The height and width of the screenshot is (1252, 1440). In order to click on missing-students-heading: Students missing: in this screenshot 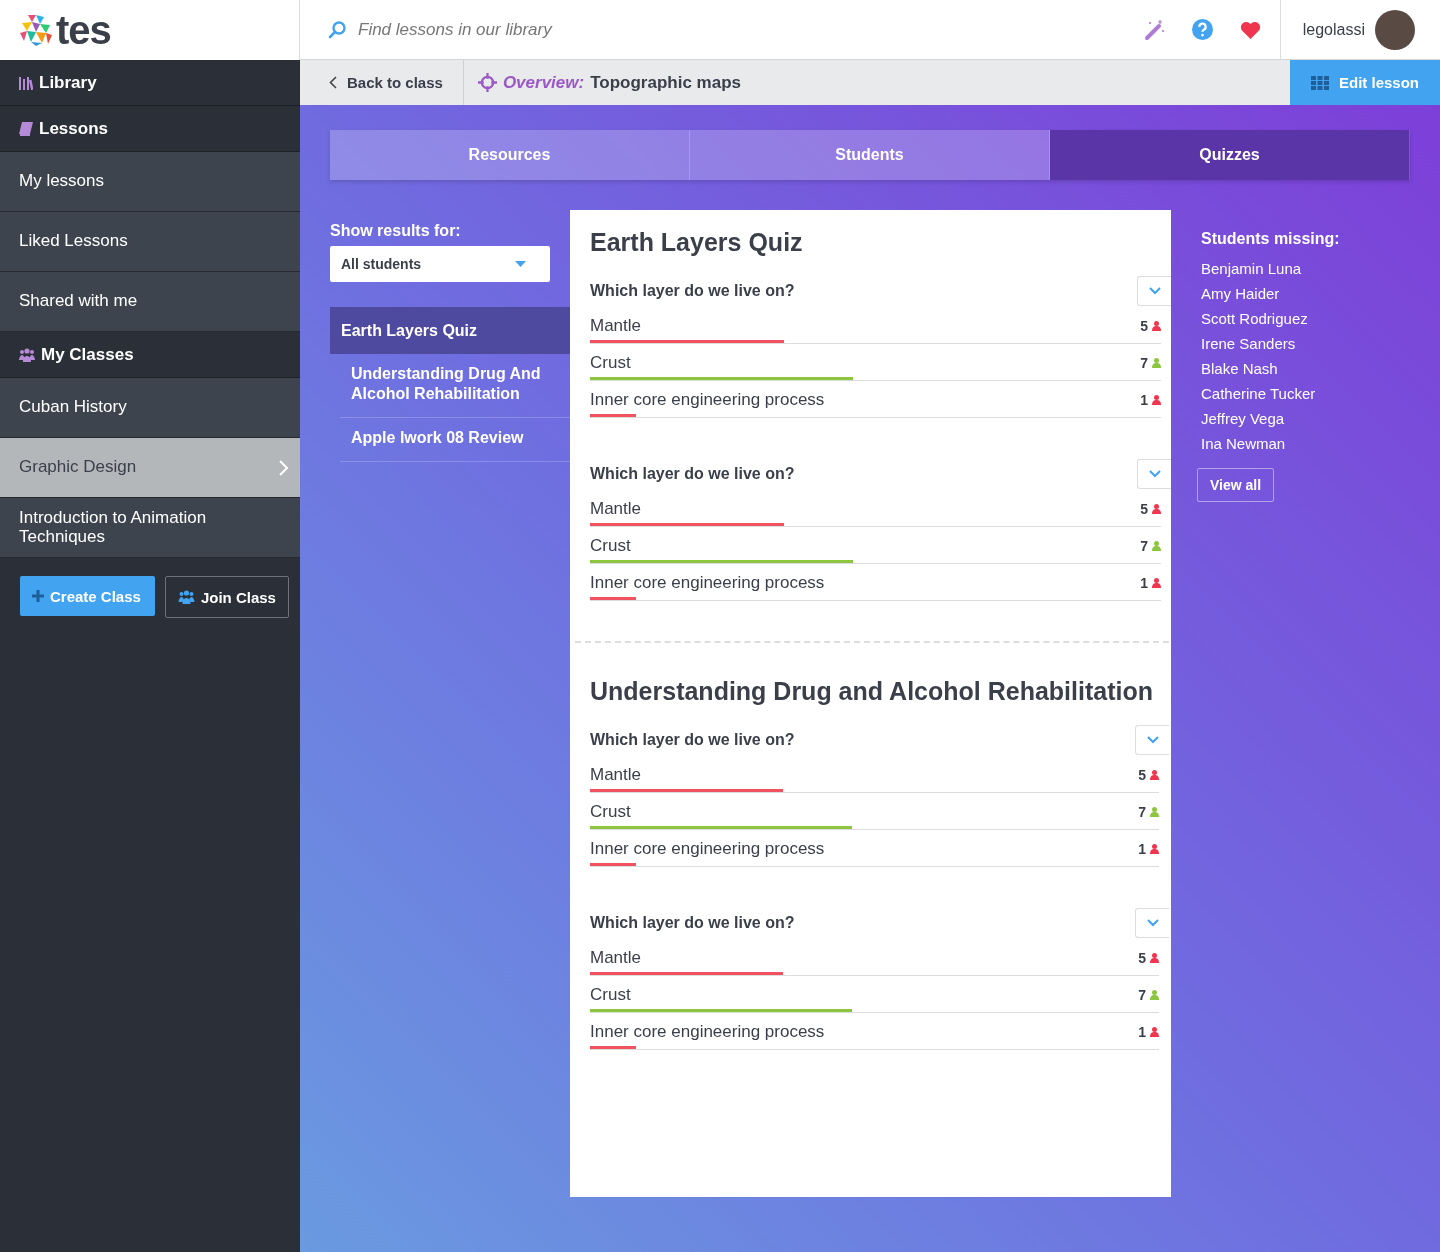, I will do `click(1270, 239)`.